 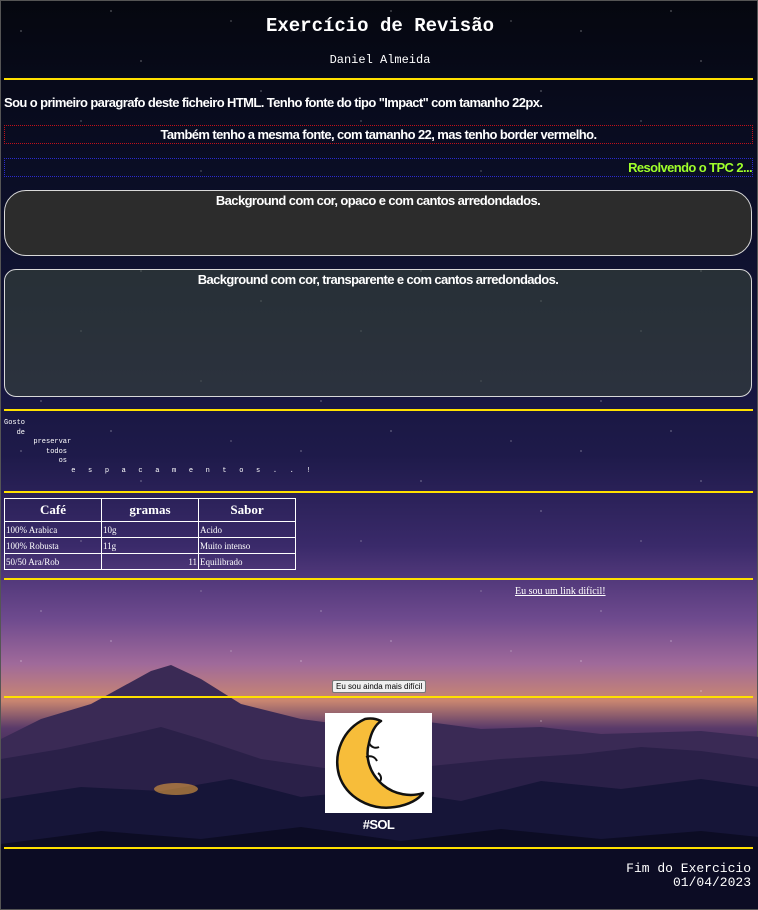 I want to click on table-cell: 10g, so click(x=150, y=529).